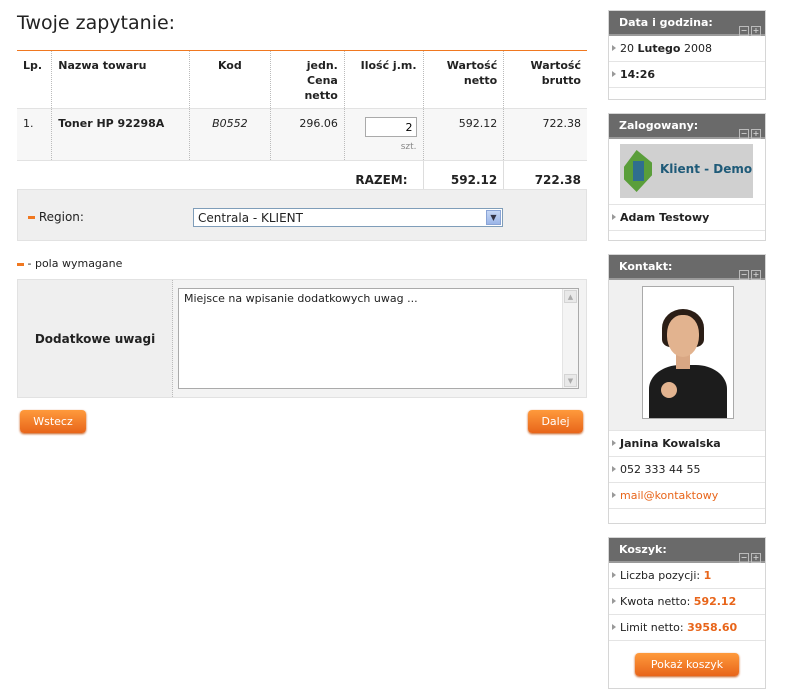 This screenshot has height=691, width=785. I want to click on photo-hand, so click(669, 390).